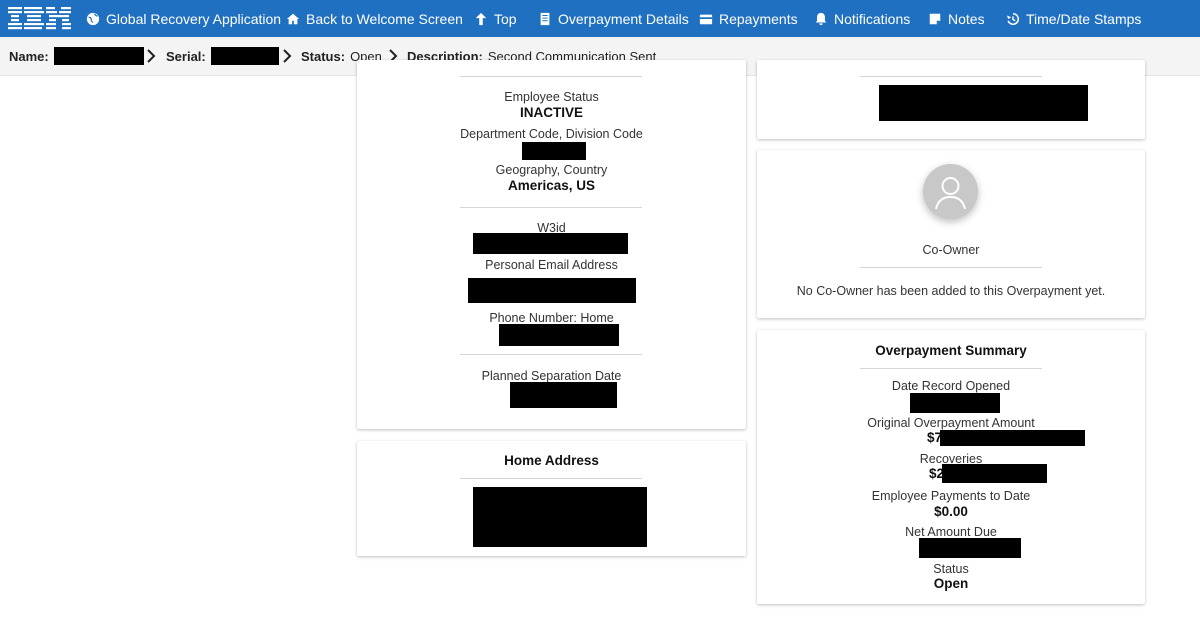 The height and width of the screenshot is (625, 1200). What do you see at coordinates (955, 403) in the screenshot?
I see `redacted-date-record-opened` at bounding box center [955, 403].